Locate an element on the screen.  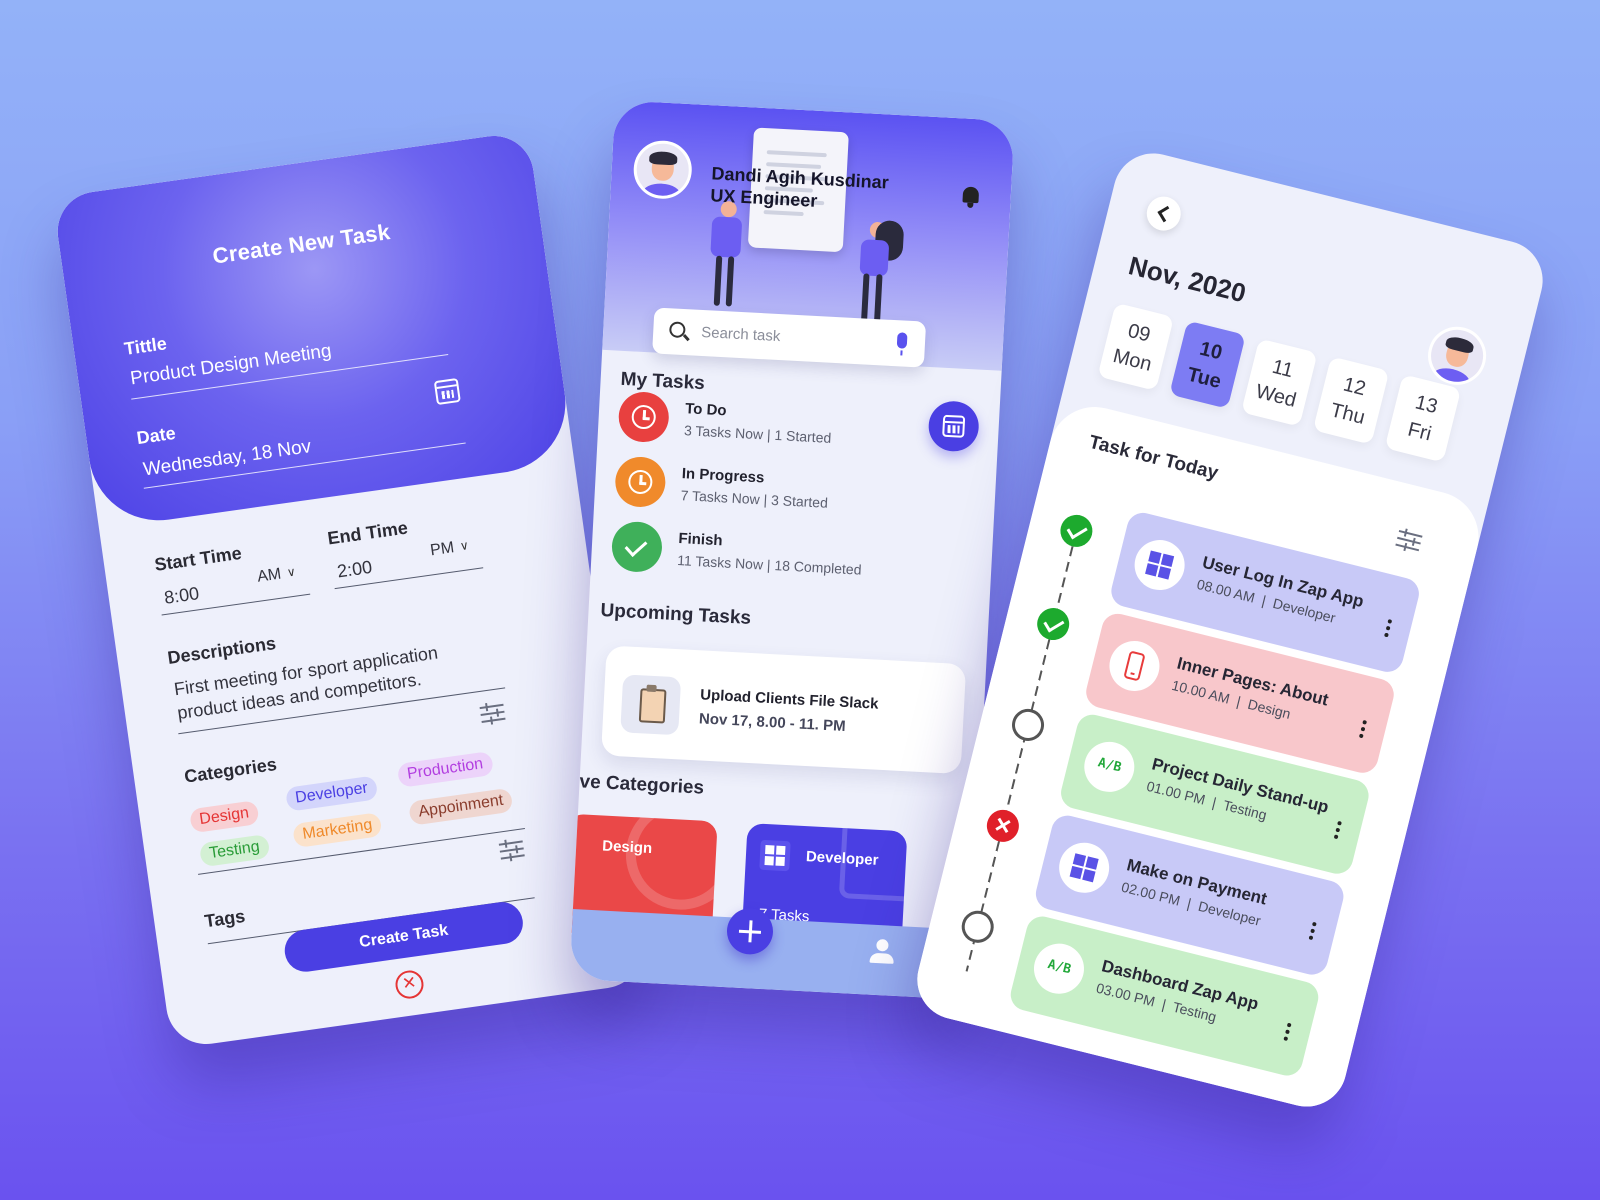
day-chip: 12 Thu is located at coordinates (1351, 400).